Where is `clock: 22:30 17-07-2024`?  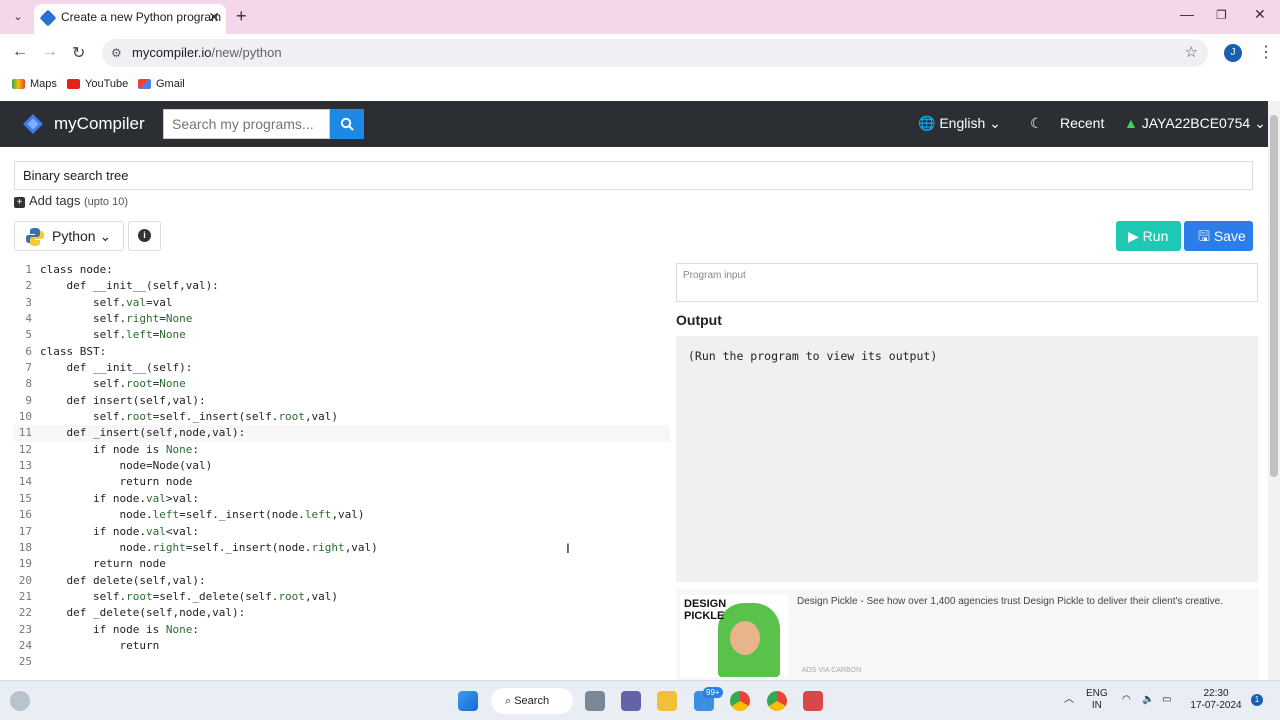
clock: 22:30 17-07-2024 is located at coordinates (1216, 700).